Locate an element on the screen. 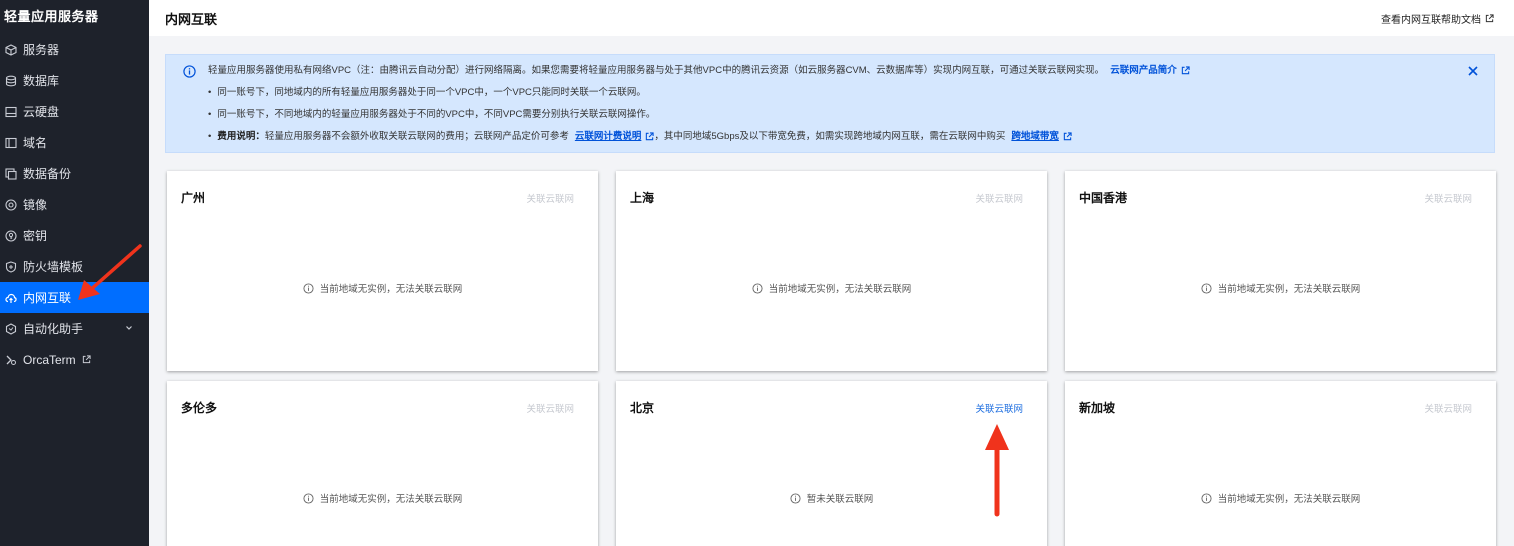 The width and height of the screenshot is (1514, 546). ccn-intro-label: 云联网产品简介 is located at coordinates (1143, 70).